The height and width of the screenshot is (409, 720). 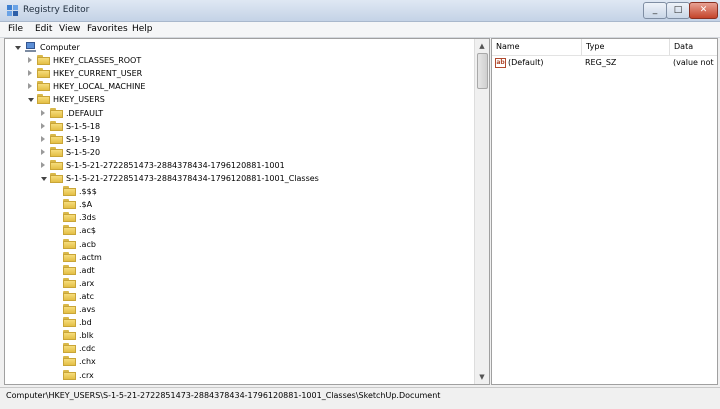 I want to click on tree-node-label: HKEY_LOCAL_MACHINE, so click(x=99, y=87).